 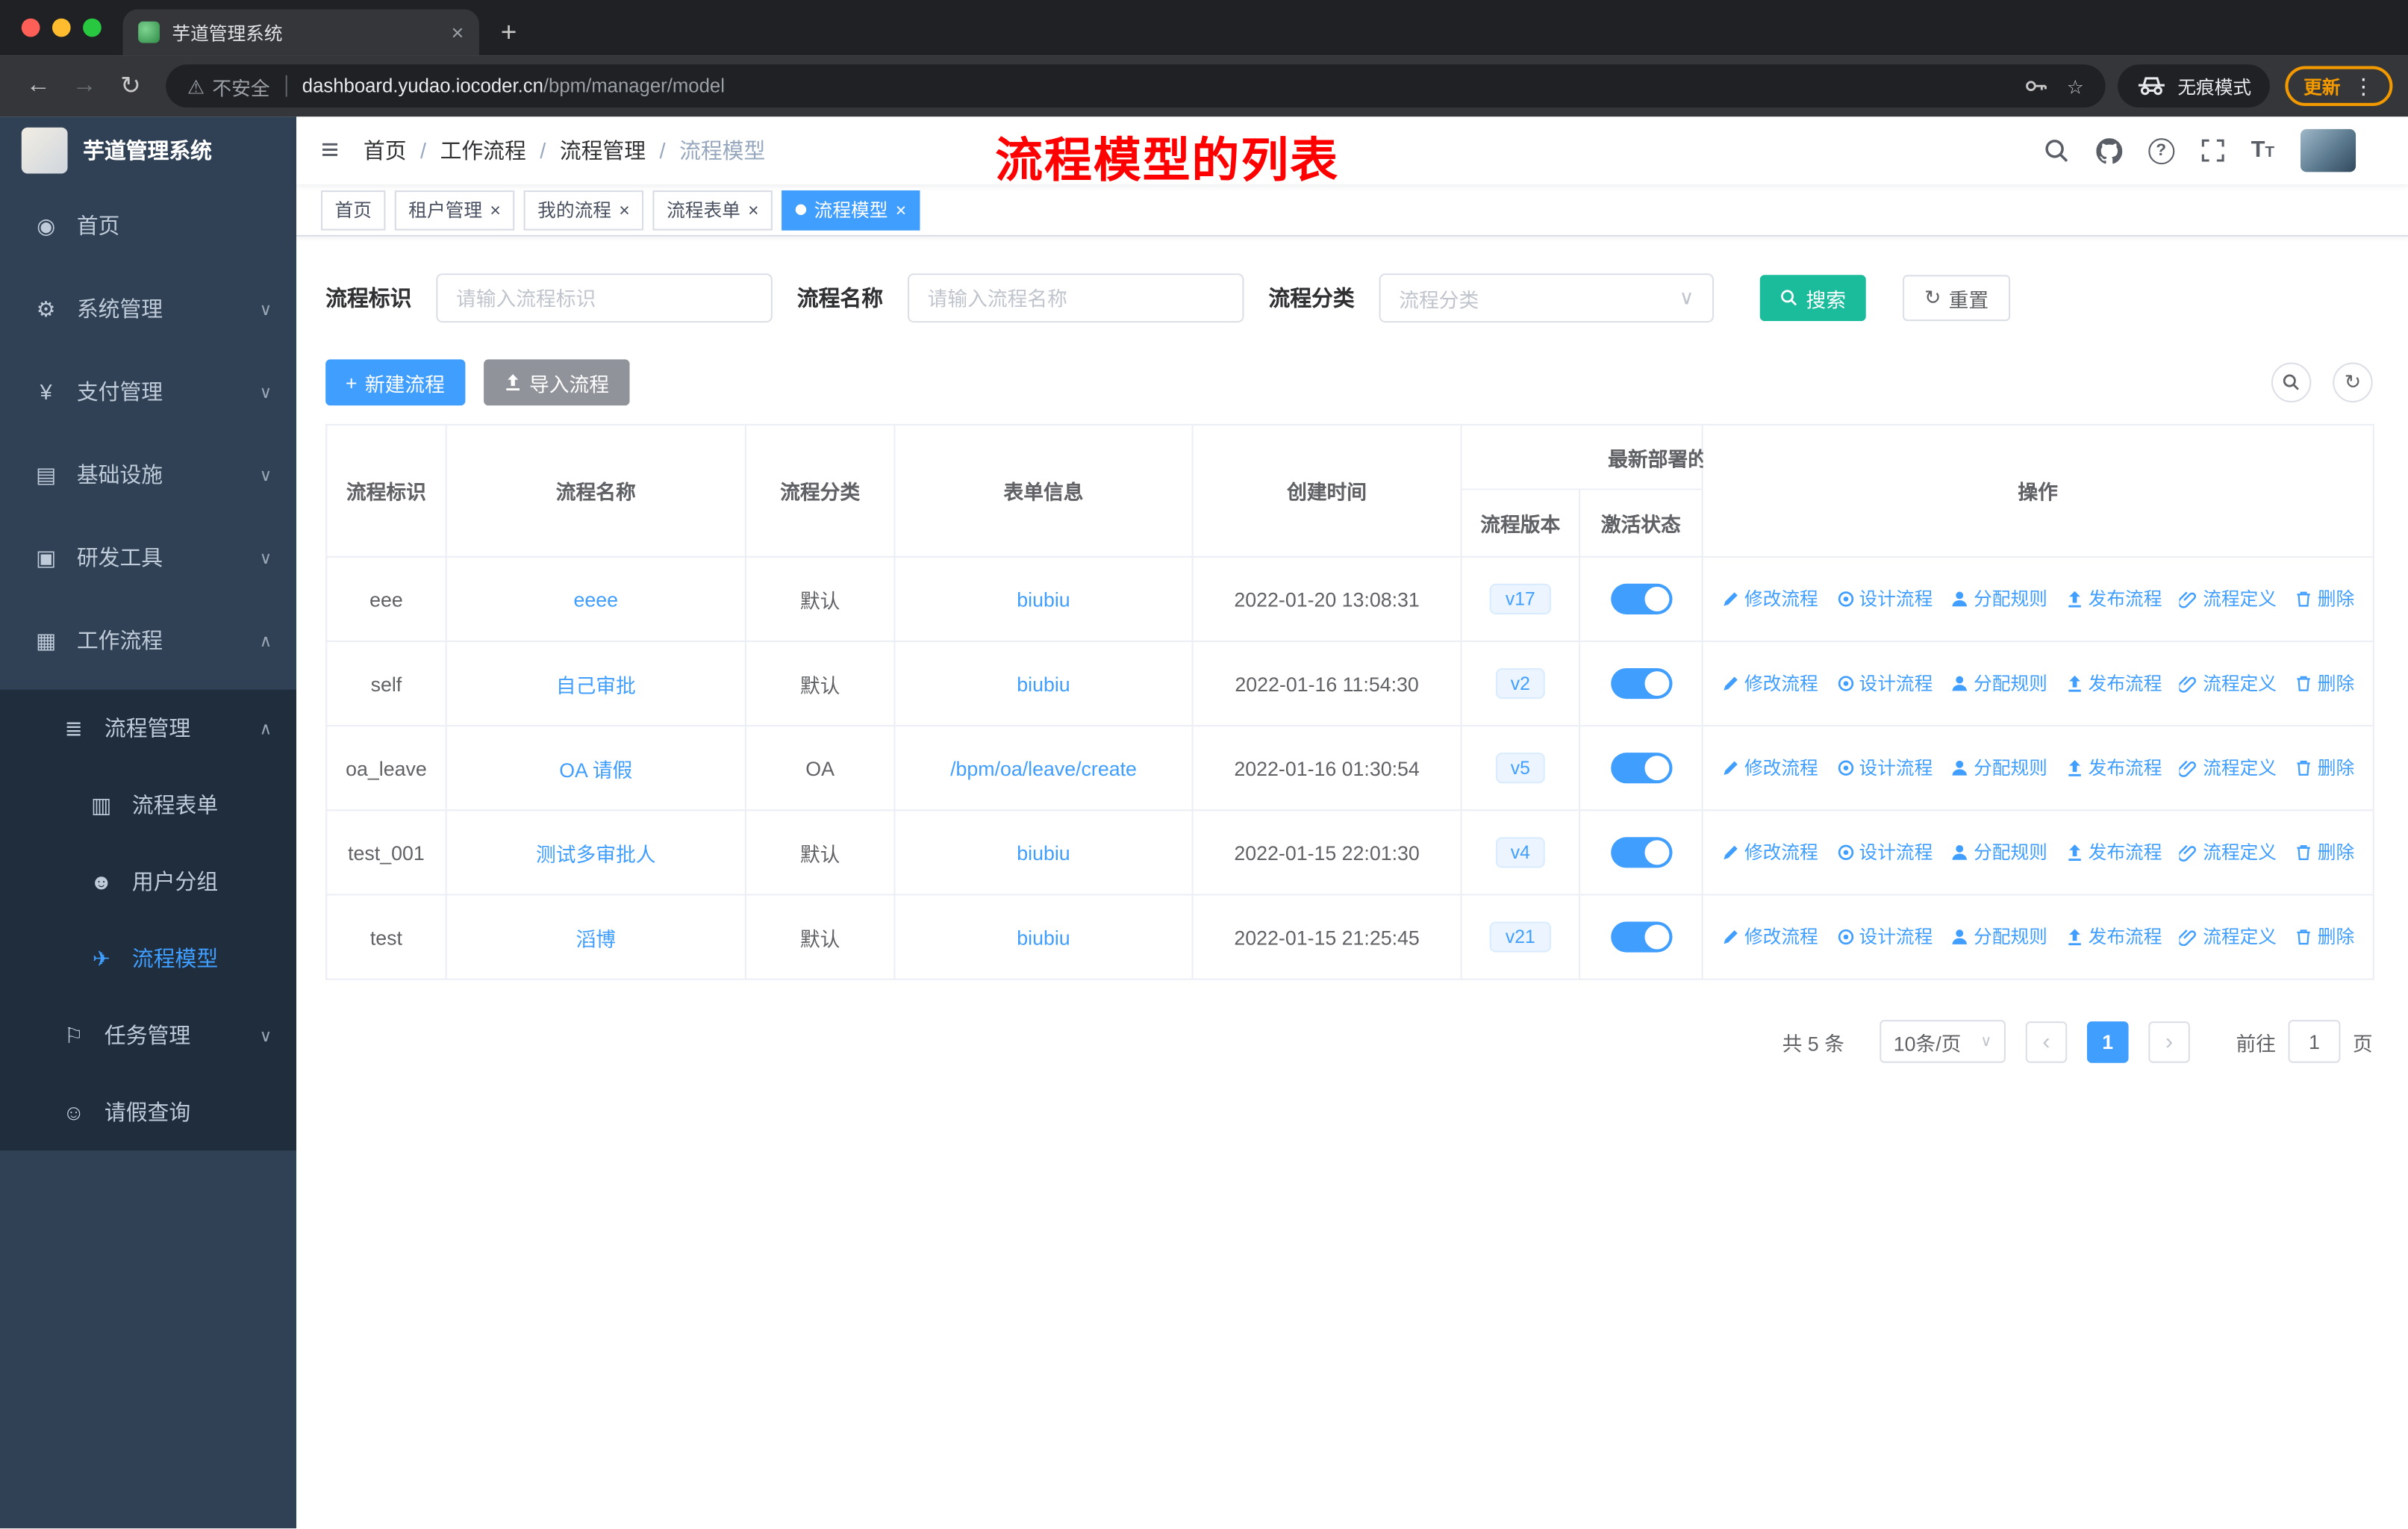 I want to click on sidebar-item-home: ◉ 首页, so click(x=148, y=225).